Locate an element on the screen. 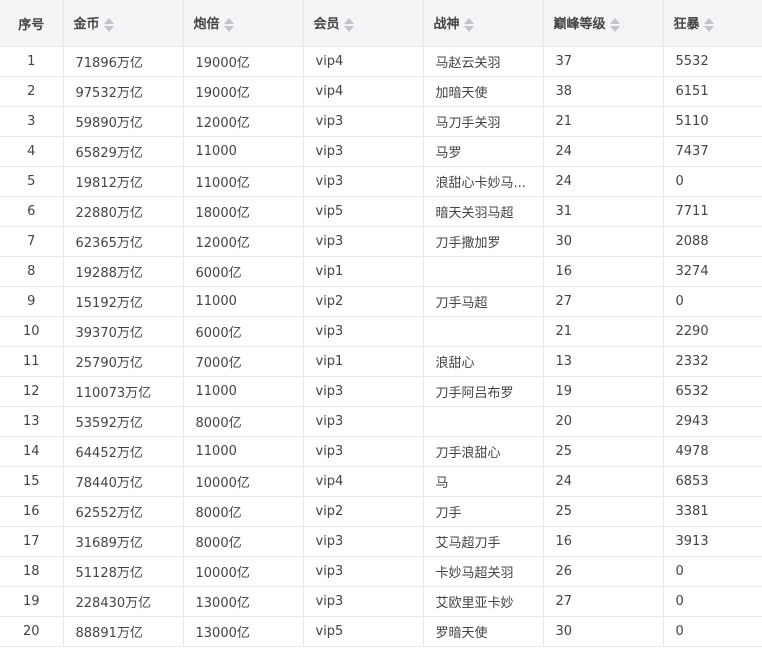 The height and width of the screenshot is (653, 762). cell-index: 6 is located at coordinates (32, 211).